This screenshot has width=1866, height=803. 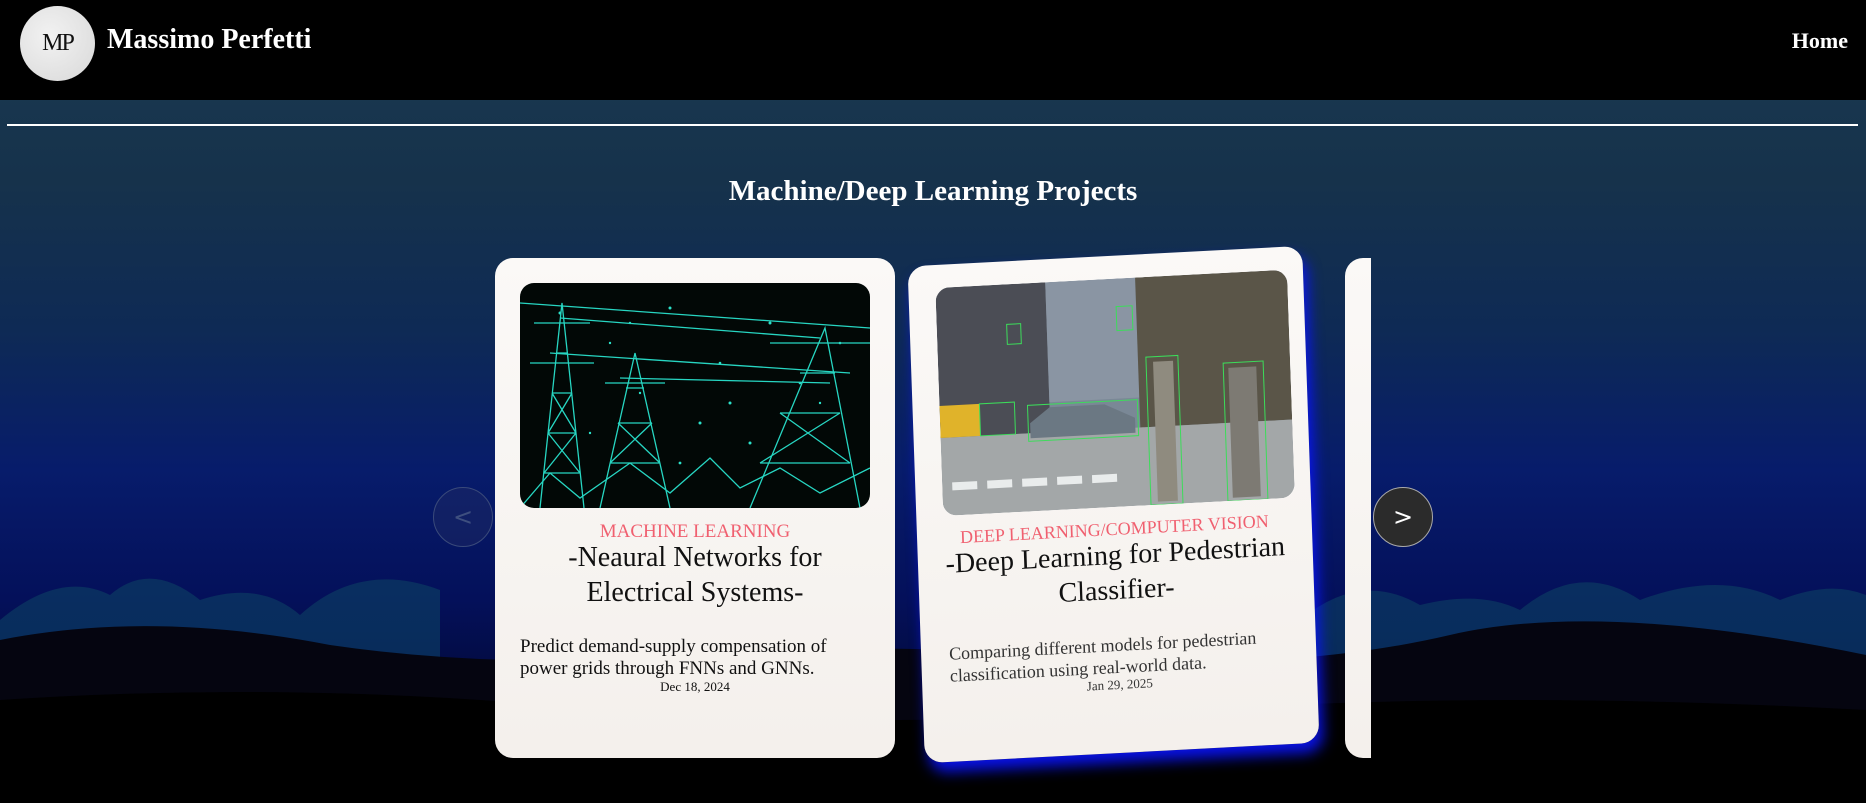 What do you see at coordinates (695, 395) in the screenshot?
I see `power-grid-image` at bounding box center [695, 395].